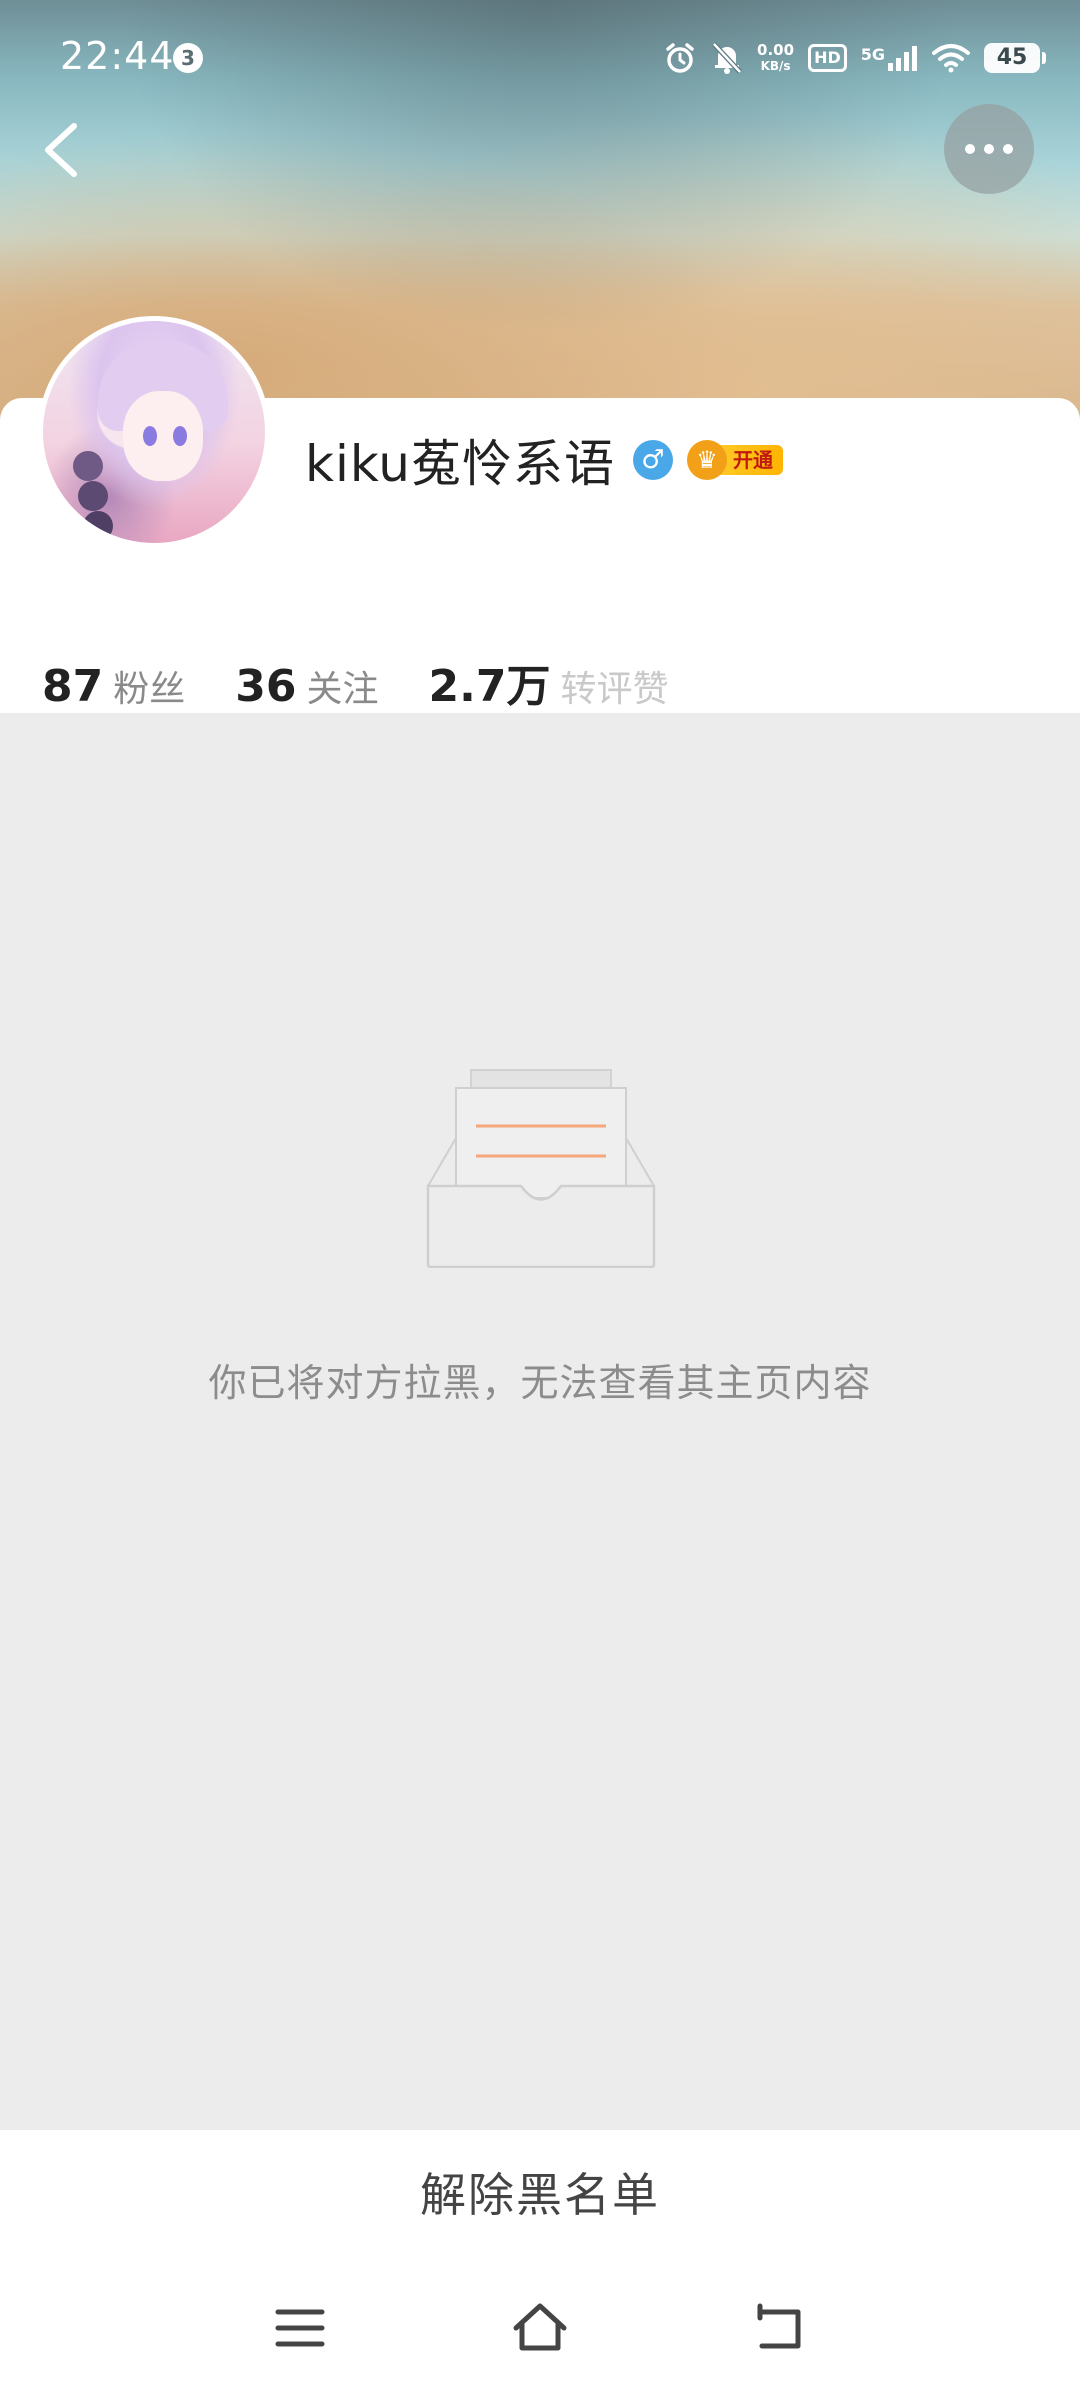 The width and height of the screenshot is (1080, 2388). What do you see at coordinates (775, 66) in the screenshot?
I see `net-speed-unit: KB/s` at bounding box center [775, 66].